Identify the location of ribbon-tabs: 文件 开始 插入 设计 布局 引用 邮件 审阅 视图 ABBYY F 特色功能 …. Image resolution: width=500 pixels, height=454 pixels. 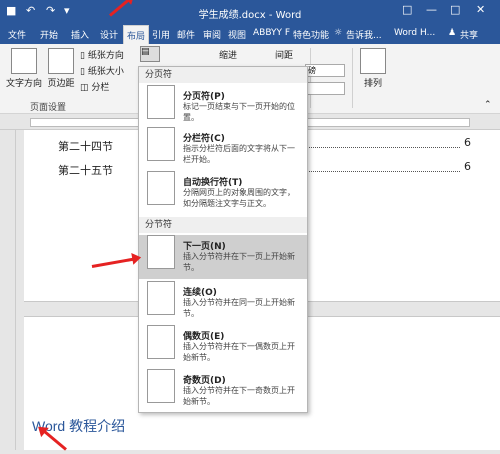
(250, 34).